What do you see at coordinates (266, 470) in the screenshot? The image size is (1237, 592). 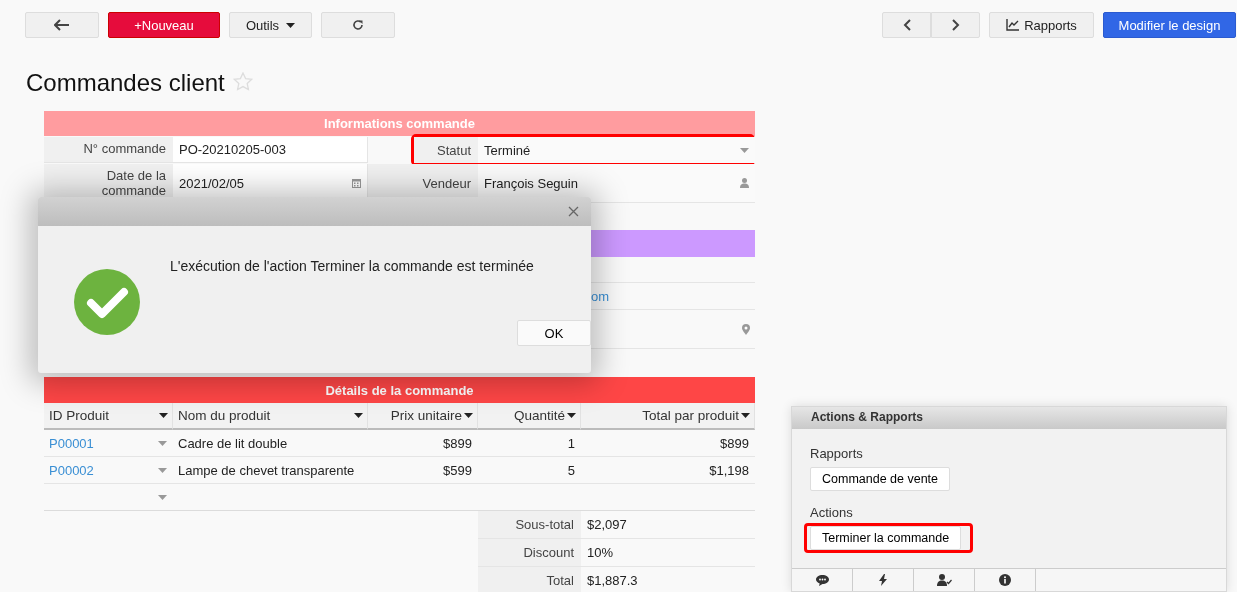 I see `table-cell: Lampe de chevet transparente` at bounding box center [266, 470].